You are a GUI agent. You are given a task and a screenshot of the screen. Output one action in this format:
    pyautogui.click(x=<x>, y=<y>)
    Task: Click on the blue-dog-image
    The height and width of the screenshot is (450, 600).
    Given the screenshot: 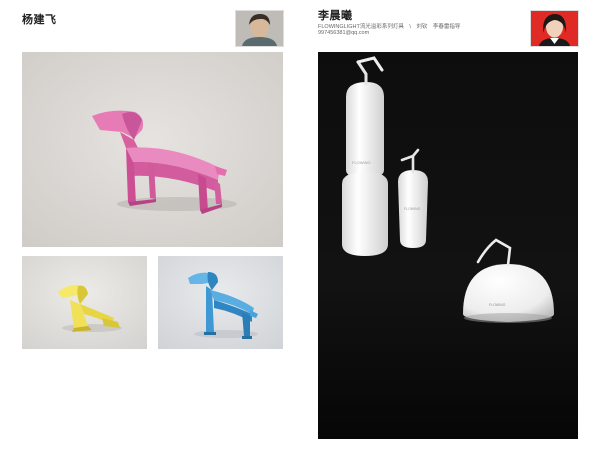 What is the action you would take?
    pyautogui.click(x=220, y=302)
    